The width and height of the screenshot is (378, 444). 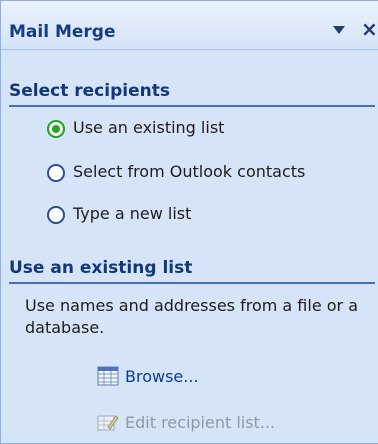 What do you see at coordinates (56, 173) in the screenshot?
I see `outlook-contacts-radio` at bounding box center [56, 173].